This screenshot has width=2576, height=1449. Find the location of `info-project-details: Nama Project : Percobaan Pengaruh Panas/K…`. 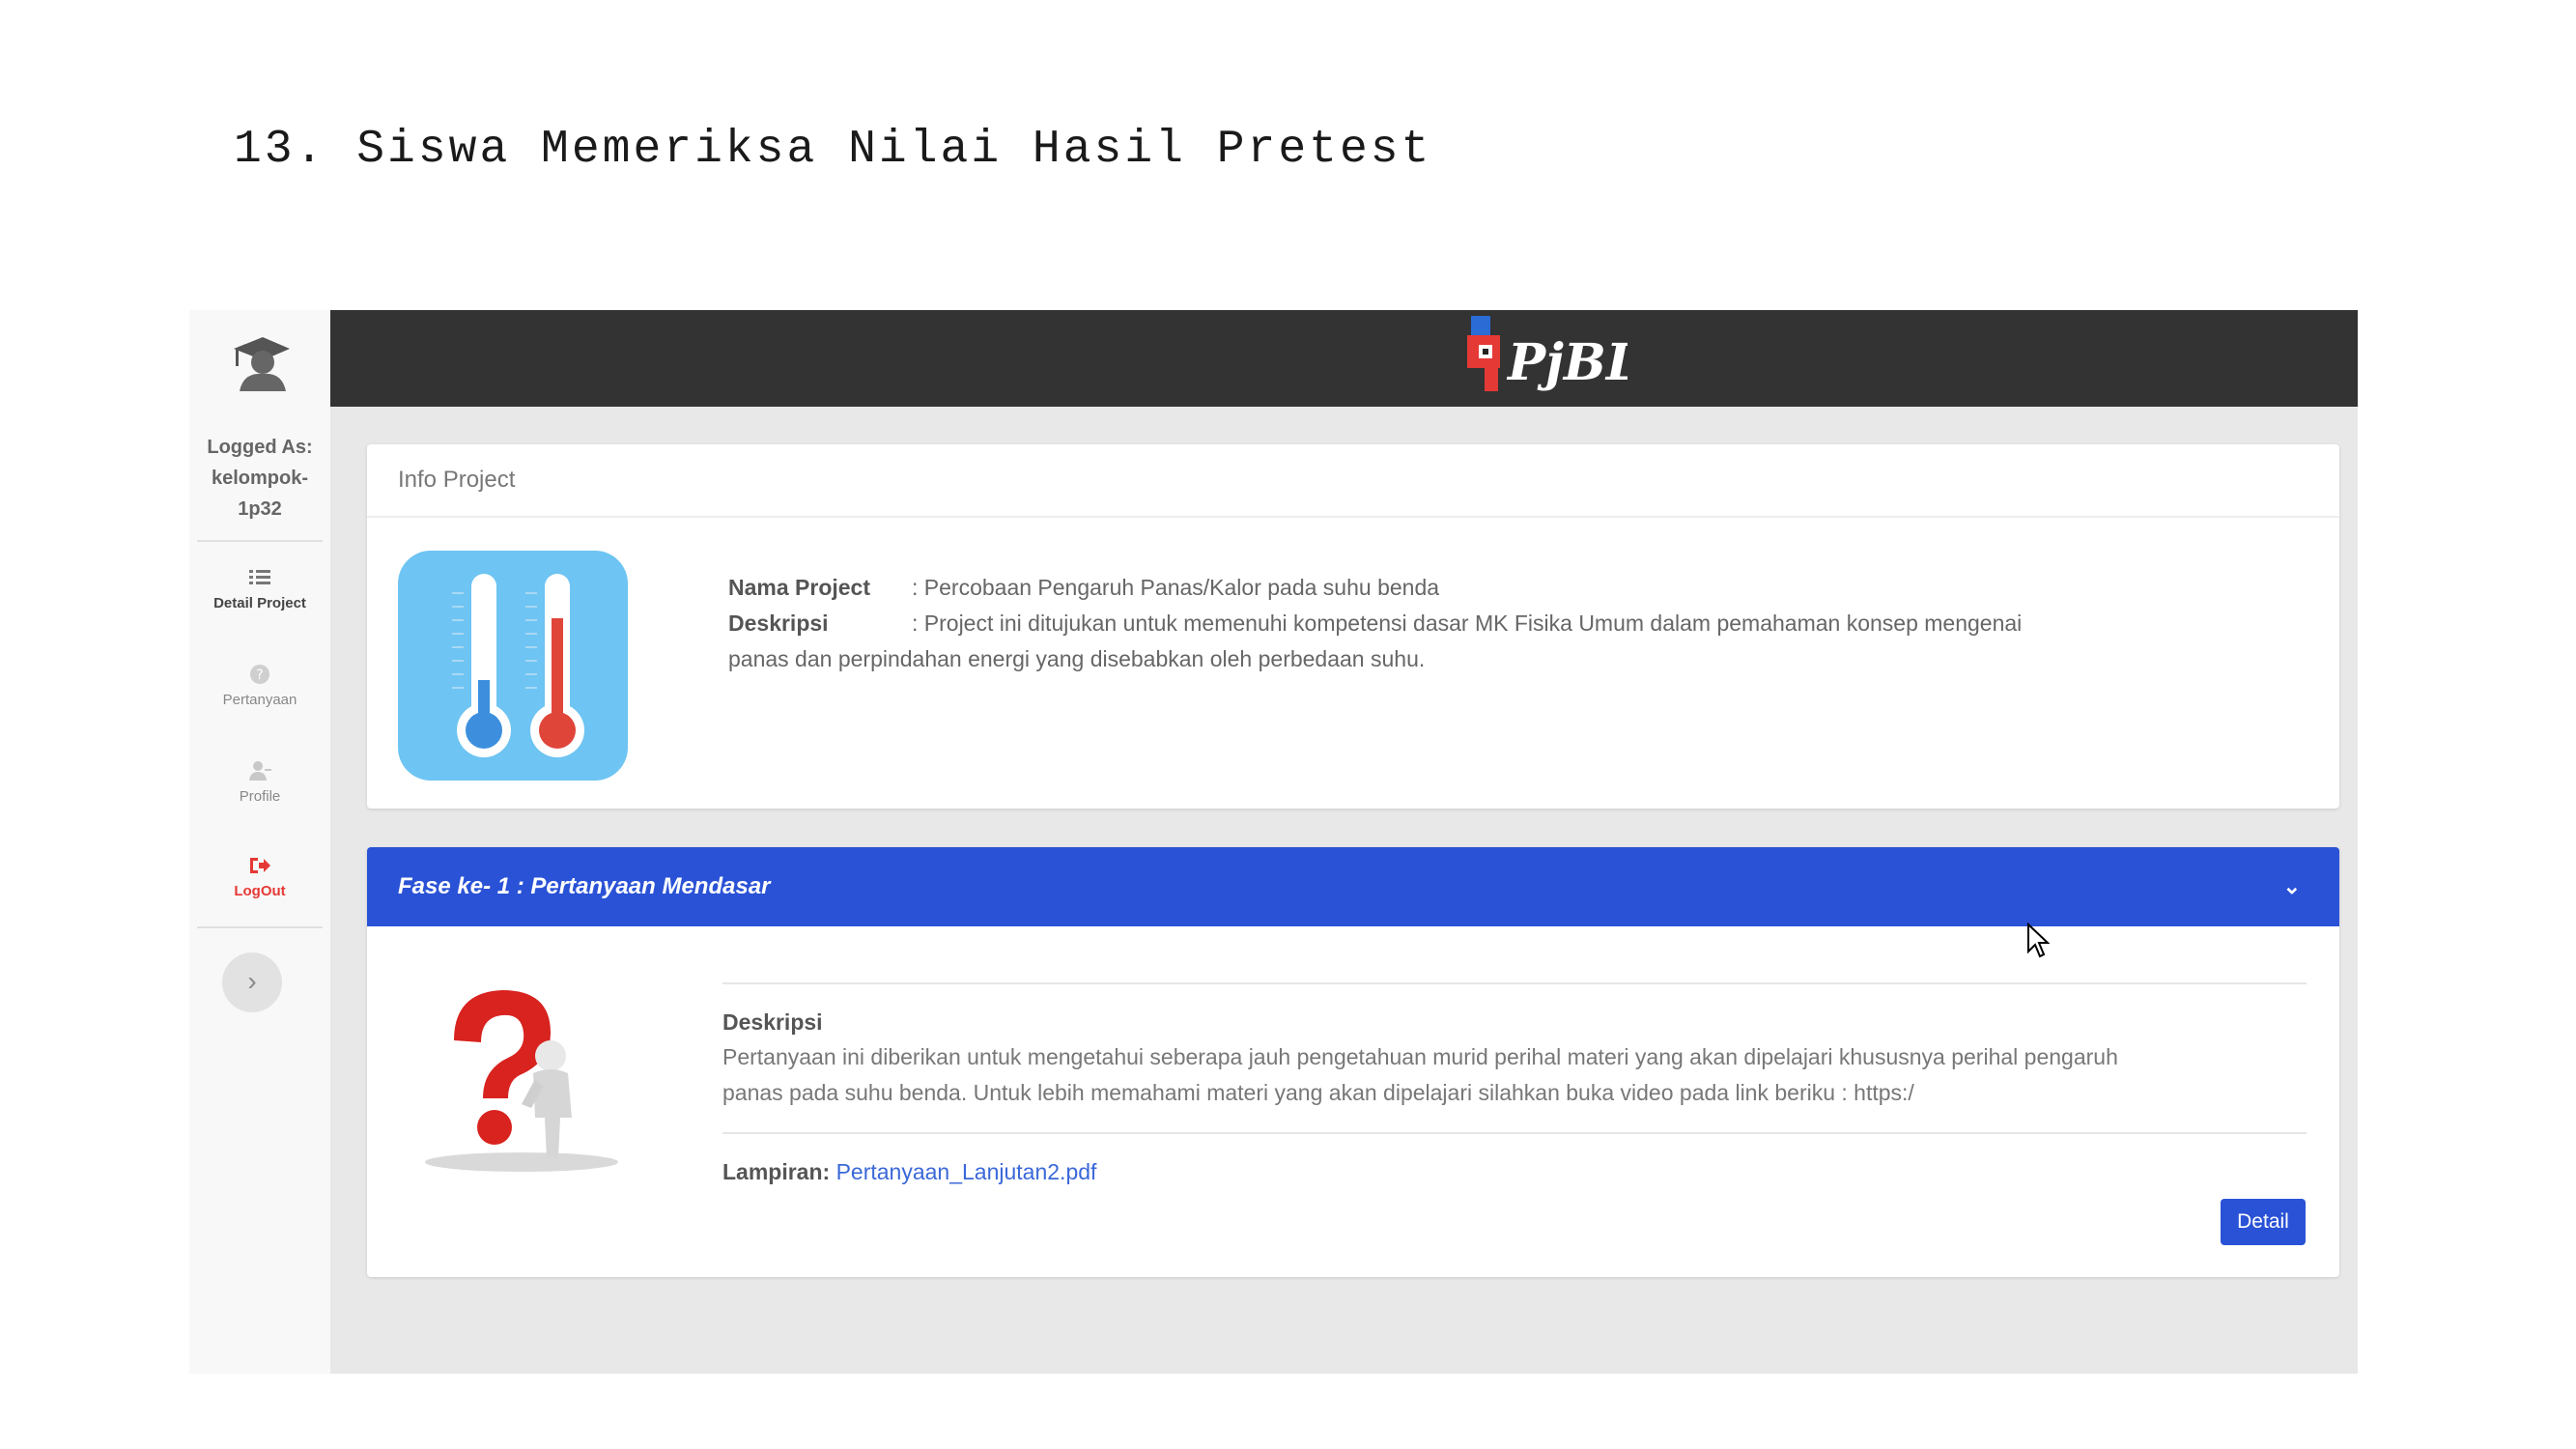

info-project-details: Nama Project : Percobaan Pengaruh Panas/K… is located at coordinates (1452, 623).